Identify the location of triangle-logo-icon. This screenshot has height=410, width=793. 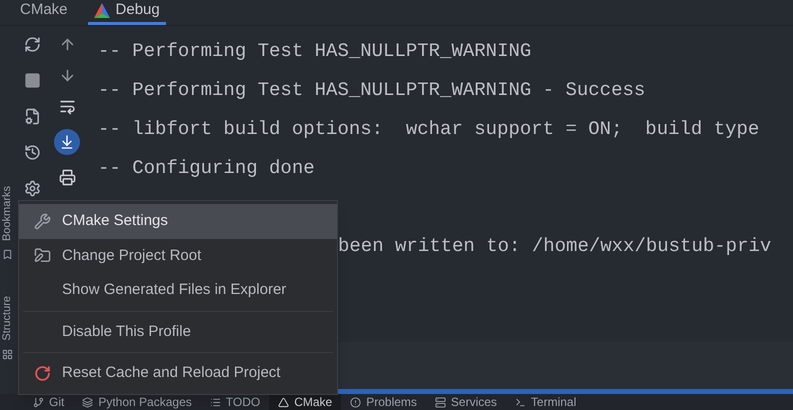
(102, 10).